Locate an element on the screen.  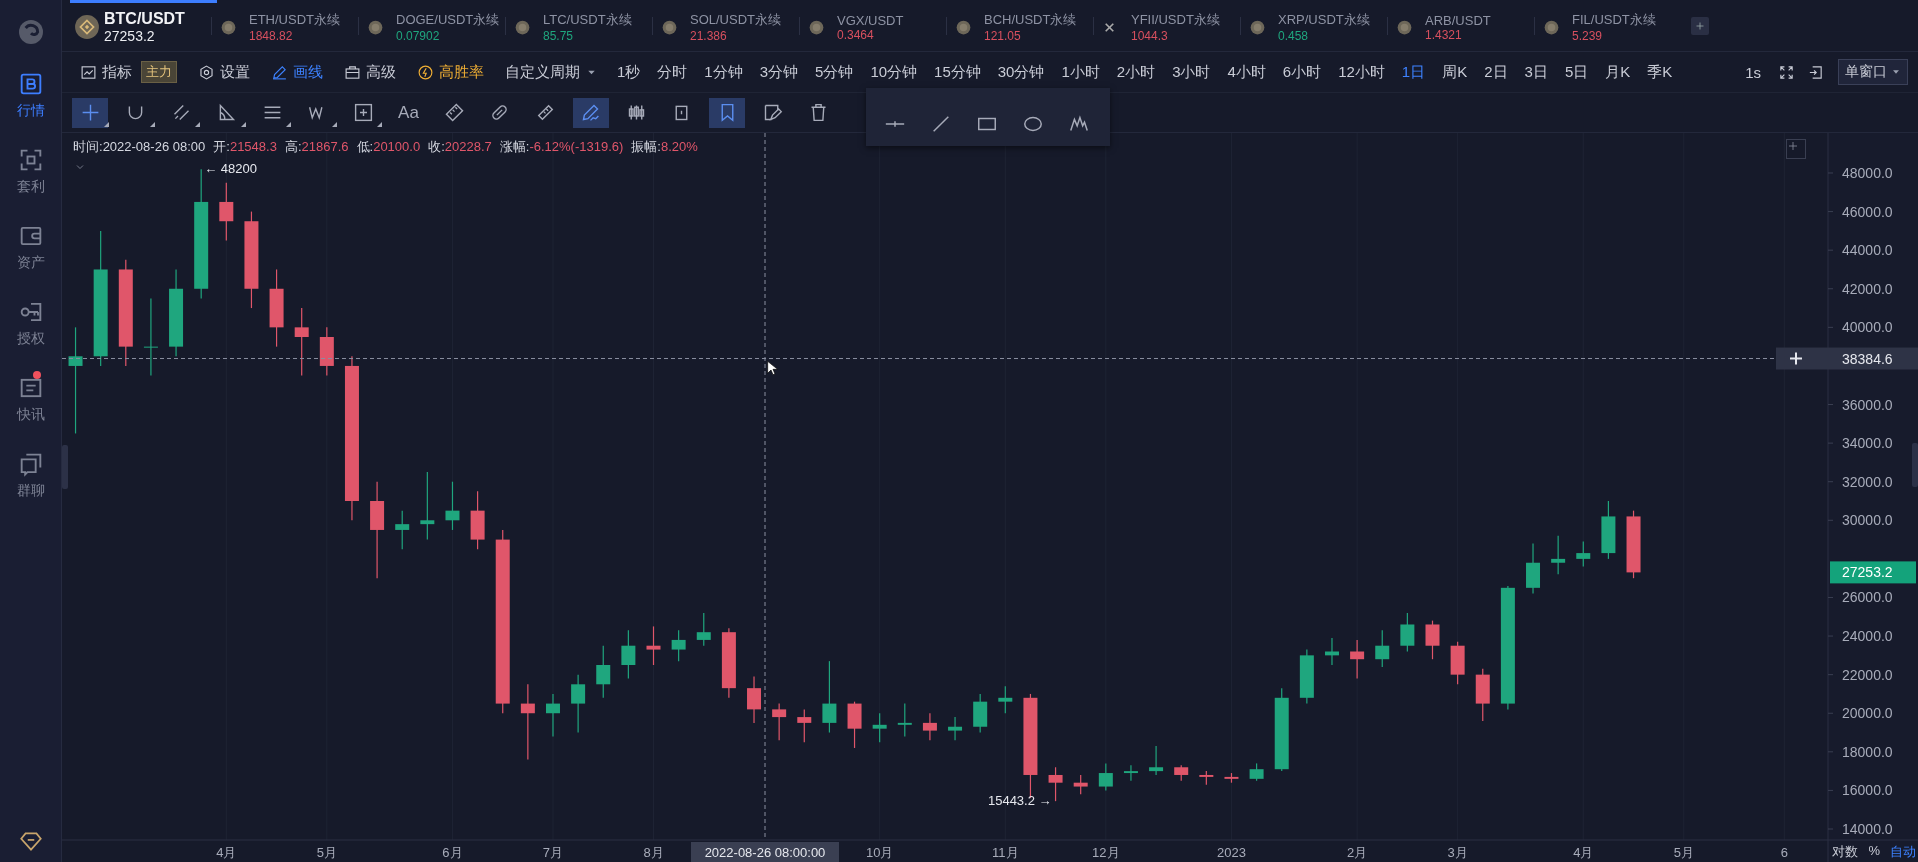
period-tab: 2日 is located at coordinates (1496, 72).